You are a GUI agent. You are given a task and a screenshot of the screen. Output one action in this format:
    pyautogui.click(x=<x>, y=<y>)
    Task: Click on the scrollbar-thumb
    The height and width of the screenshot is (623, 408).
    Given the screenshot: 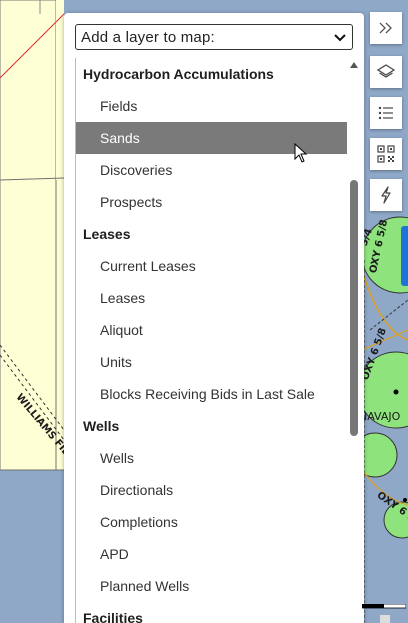 What is the action you would take?
    pyautogui.click(x=354, y=308)
    